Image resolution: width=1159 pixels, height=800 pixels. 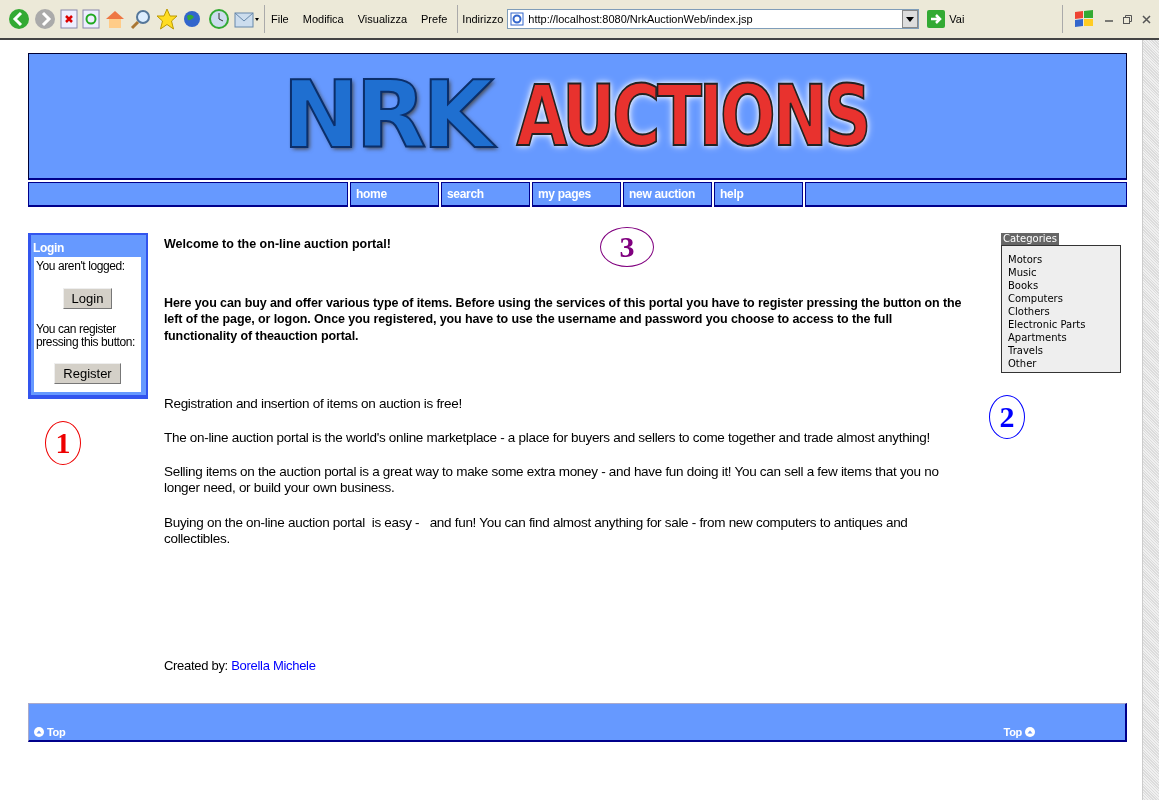 I want to click on mail-icon, so click(x=247, y=19).